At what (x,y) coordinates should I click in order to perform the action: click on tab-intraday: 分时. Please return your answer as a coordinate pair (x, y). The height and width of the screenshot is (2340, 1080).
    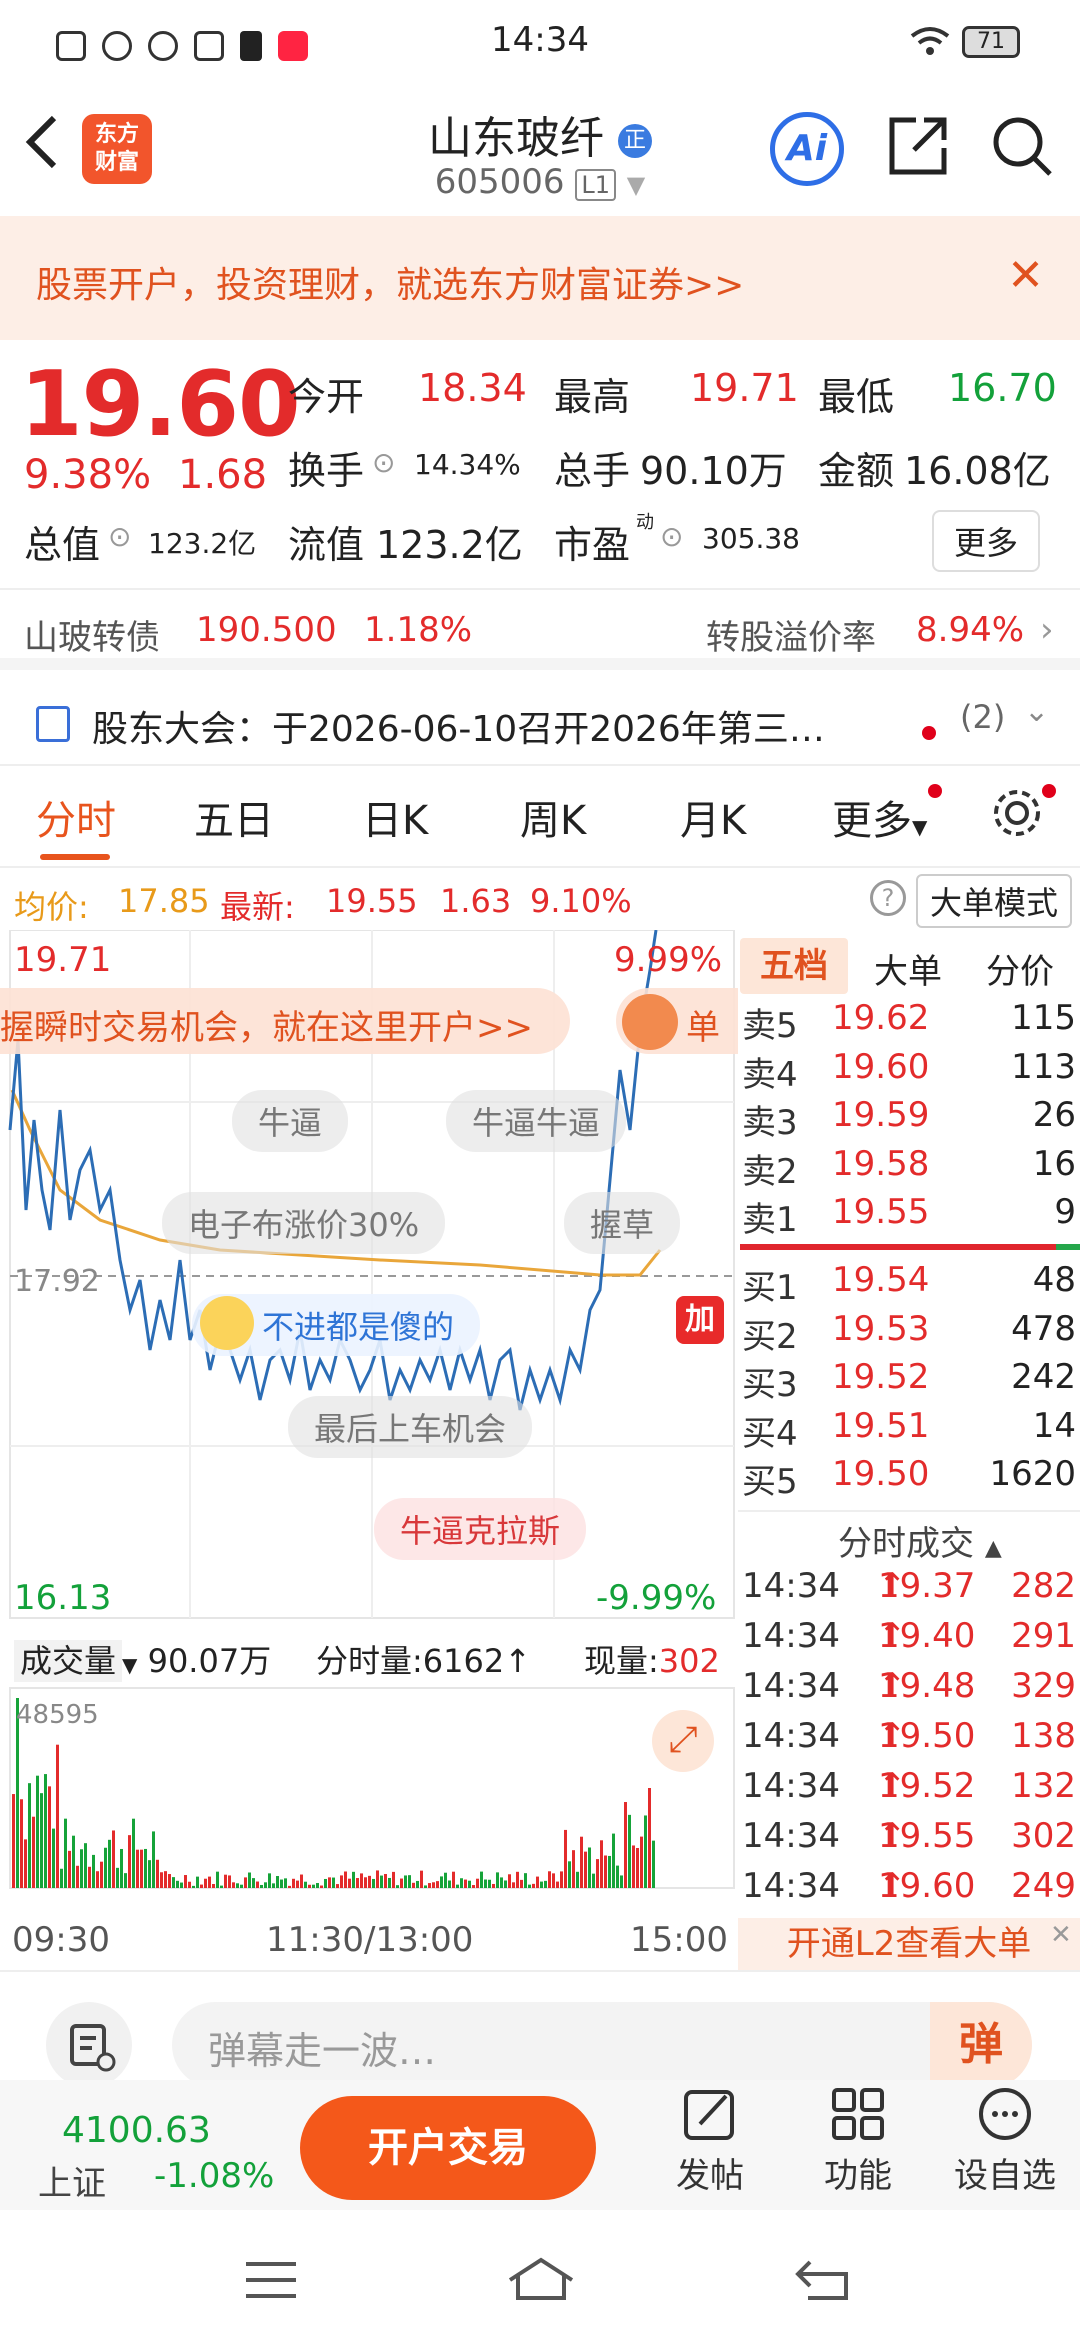
    Looking at the image, I should click on (76, 817).